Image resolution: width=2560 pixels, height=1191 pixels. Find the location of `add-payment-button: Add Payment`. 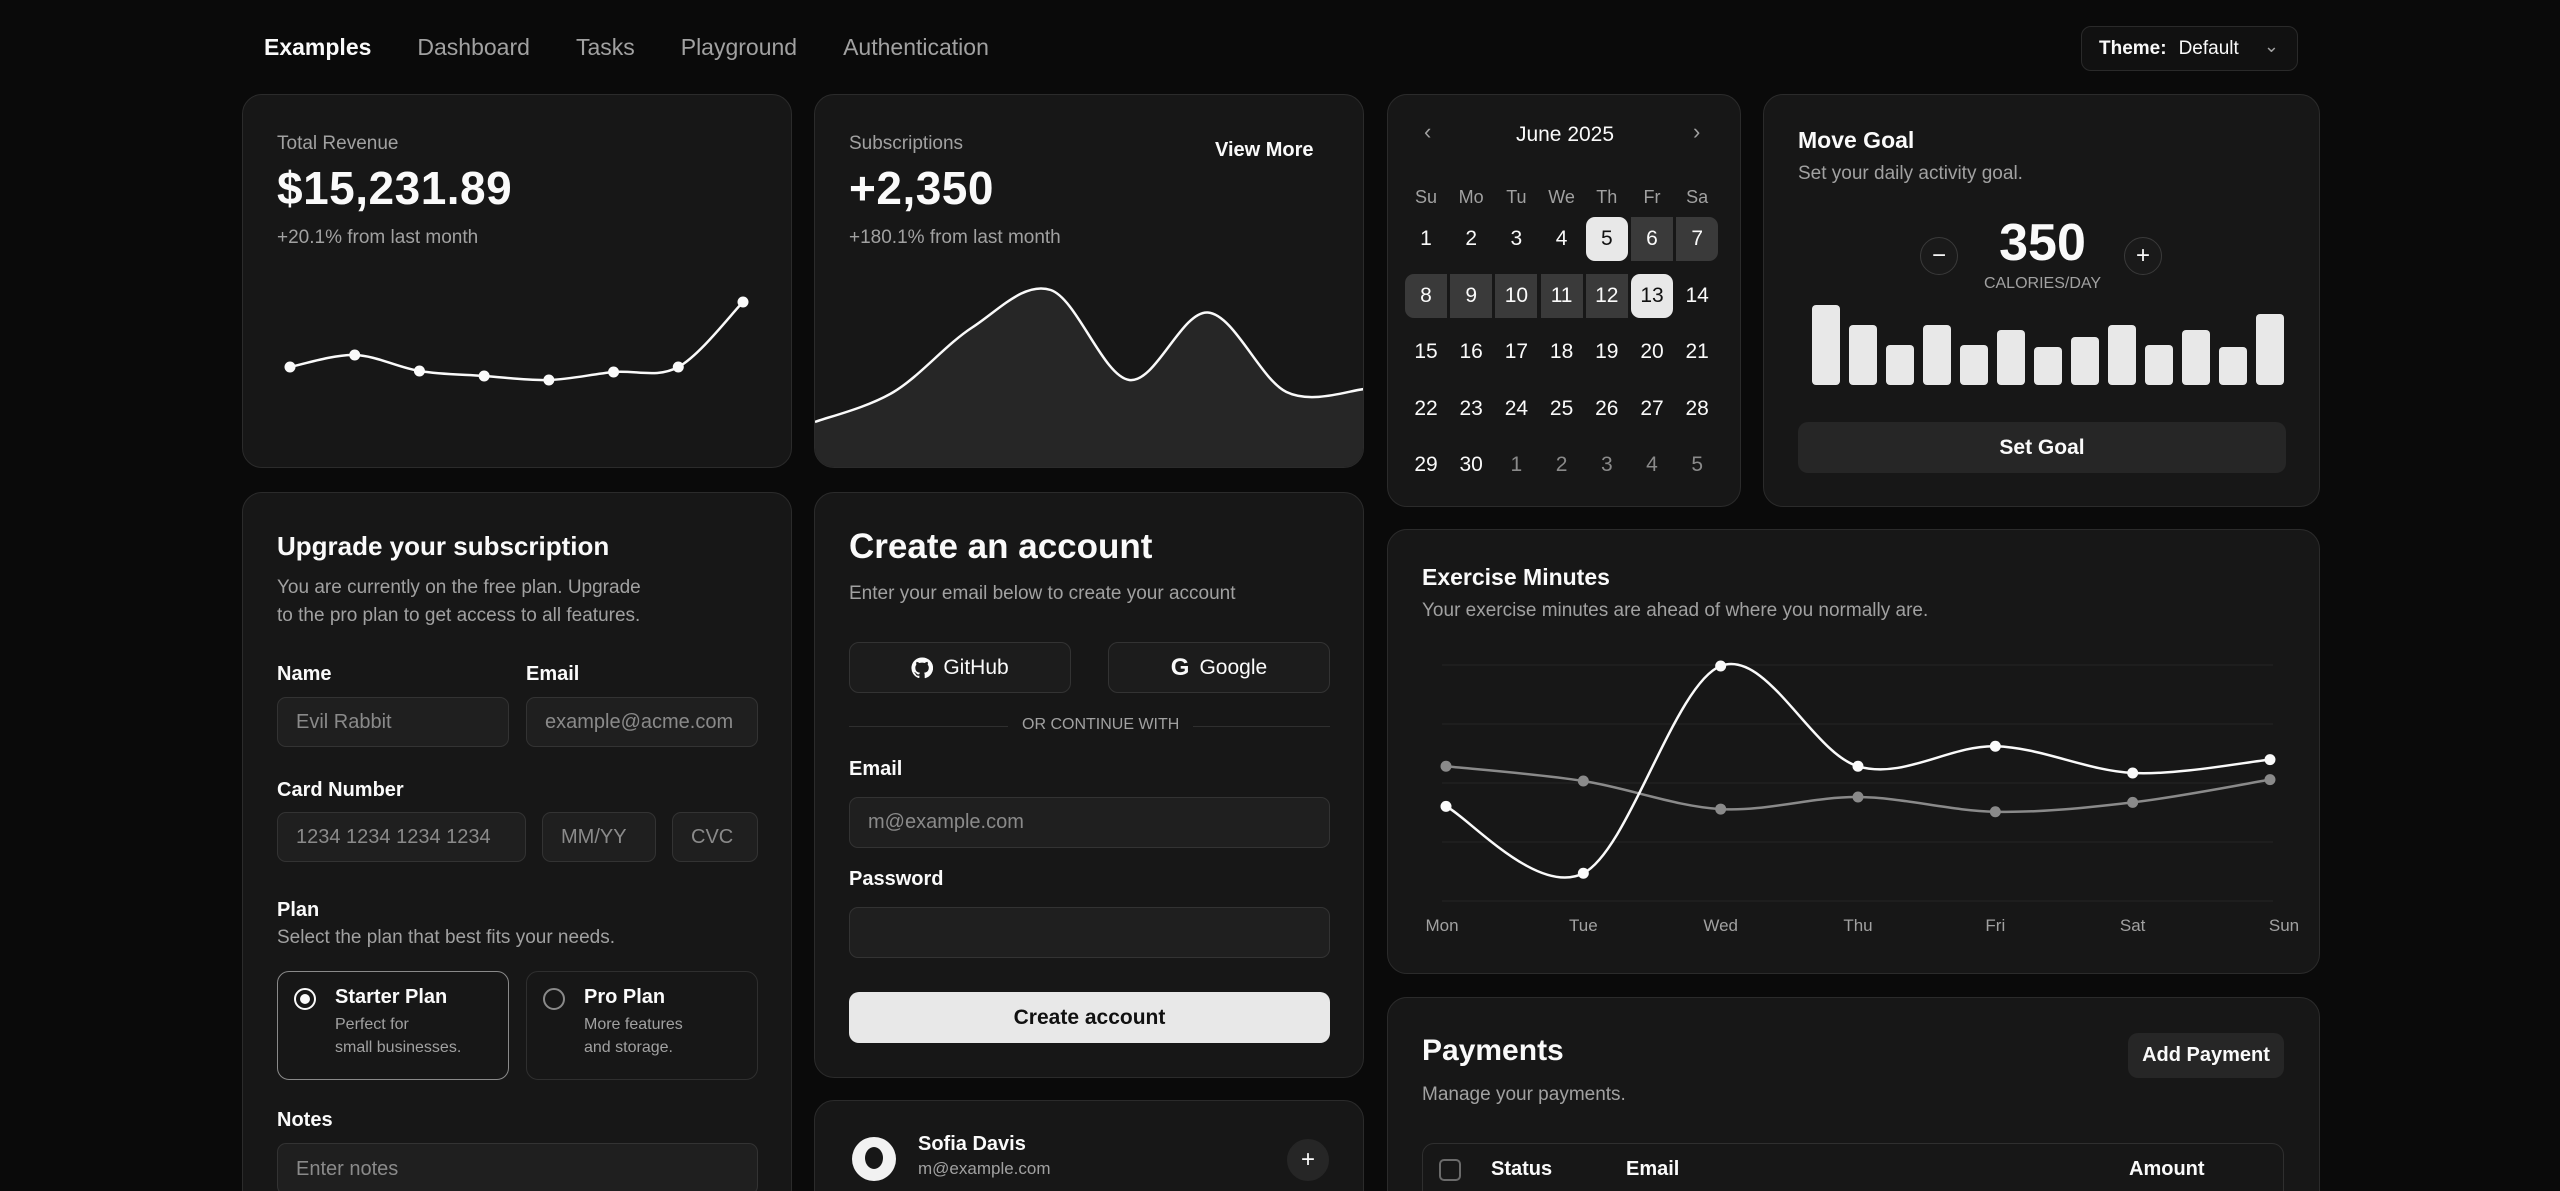

add-payment-button: Add Payment is located at coordinates (2206, 1055).